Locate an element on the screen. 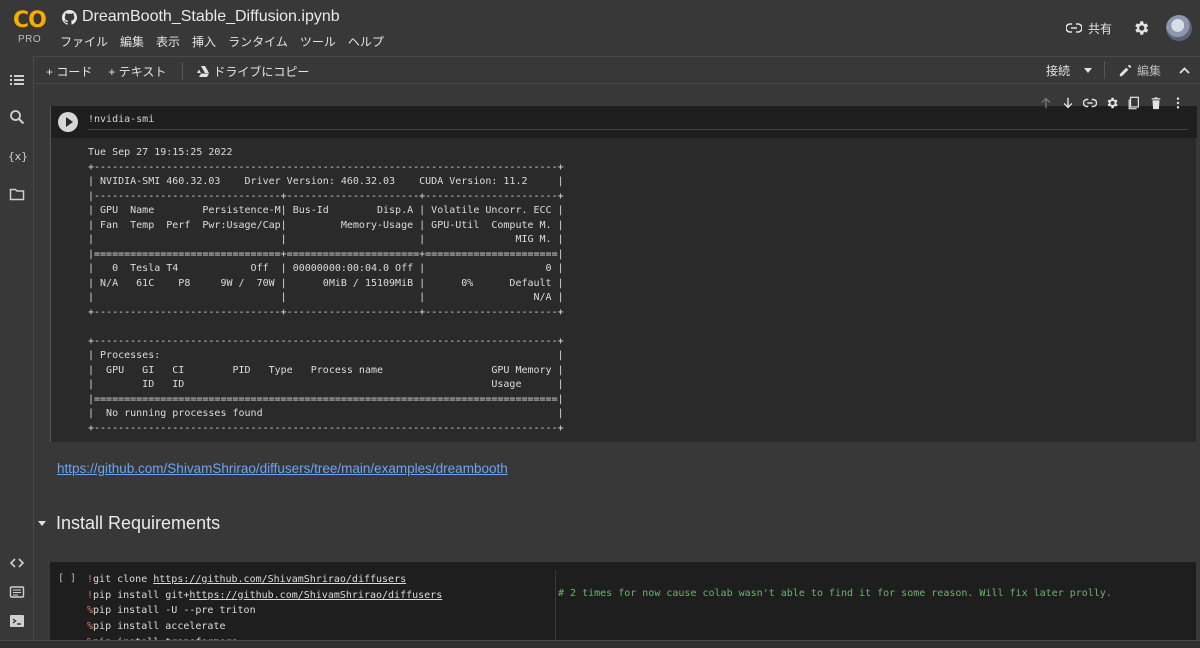 Image resolution: width=1200 pixels, height=648 pixels. copy-to-drive-button: ドライブにコピー is located at coordinates (253, 71).